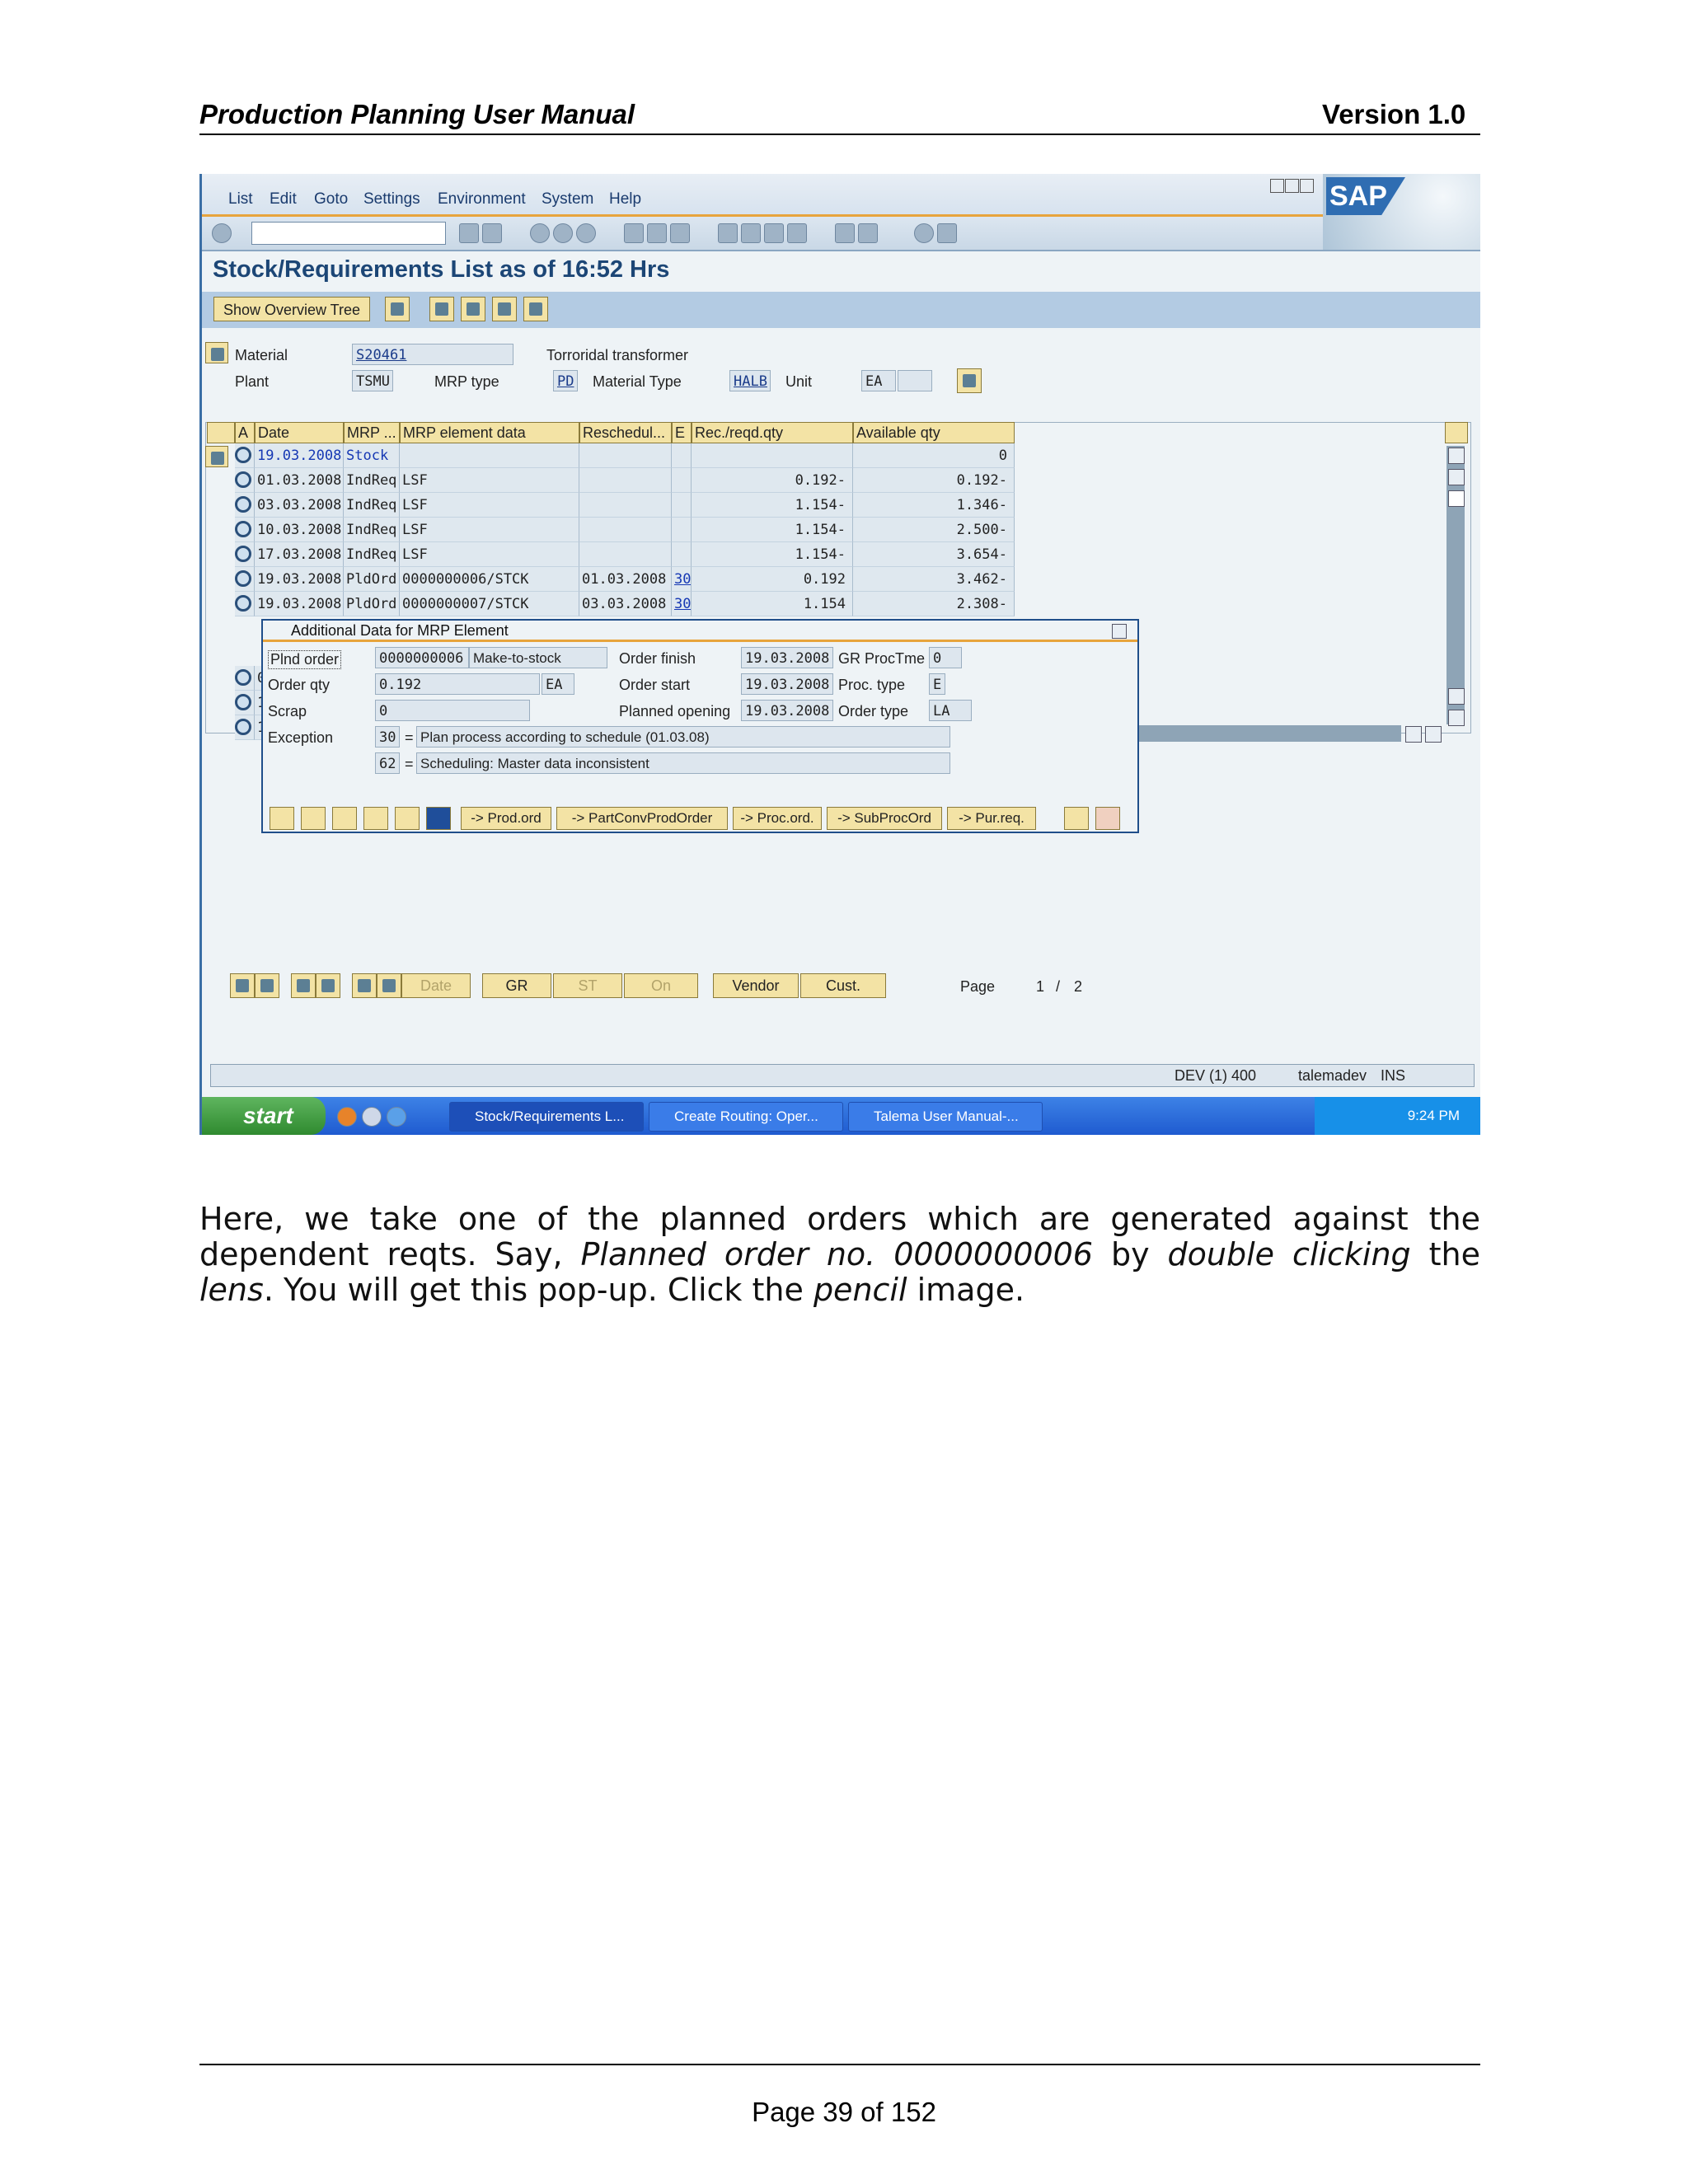 This screenshot has width=1688, height=2184. I want to click on table-row: 19.03.2008 Stock 0, so click(625, 455).